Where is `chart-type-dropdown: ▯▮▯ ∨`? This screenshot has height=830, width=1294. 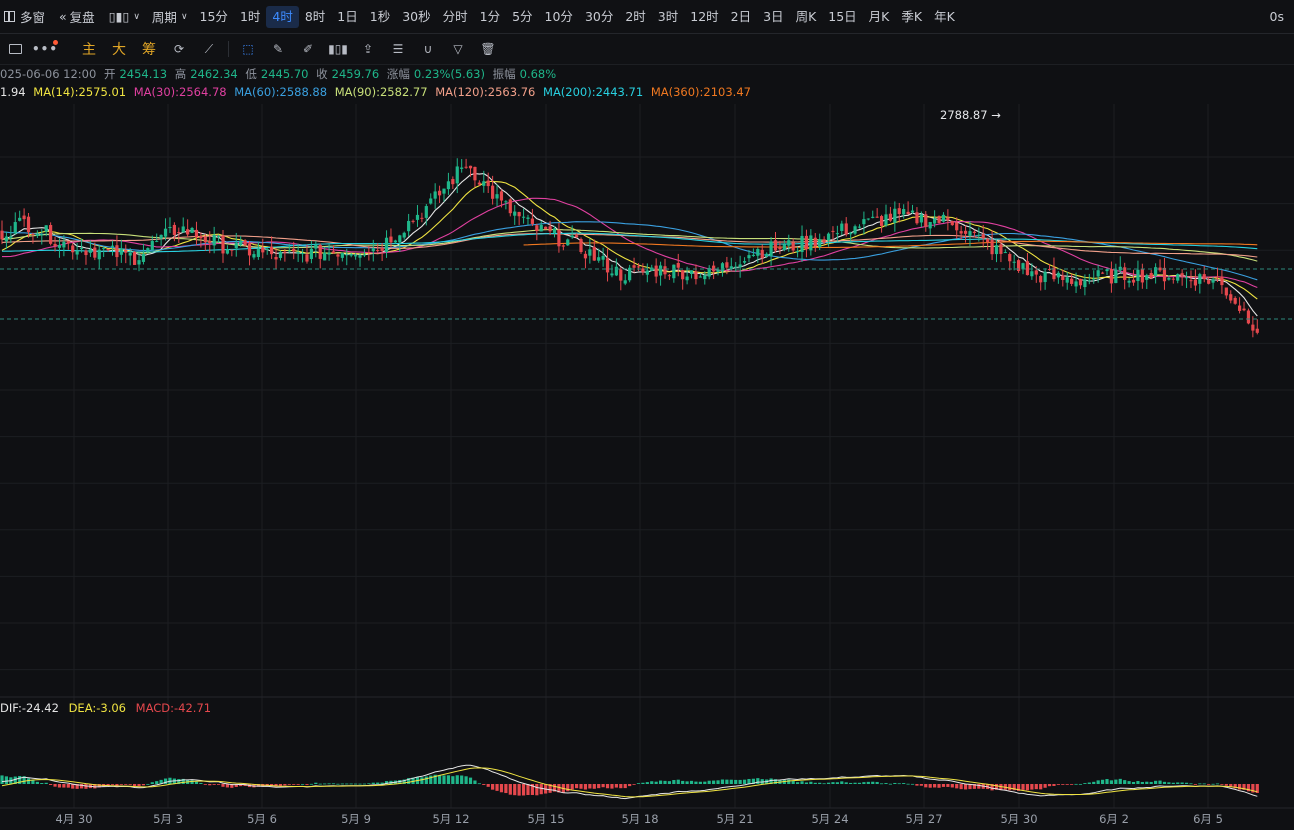 chart-type-dropdown: ▯▮▯ ∨ is located at coordinates (124, 16).